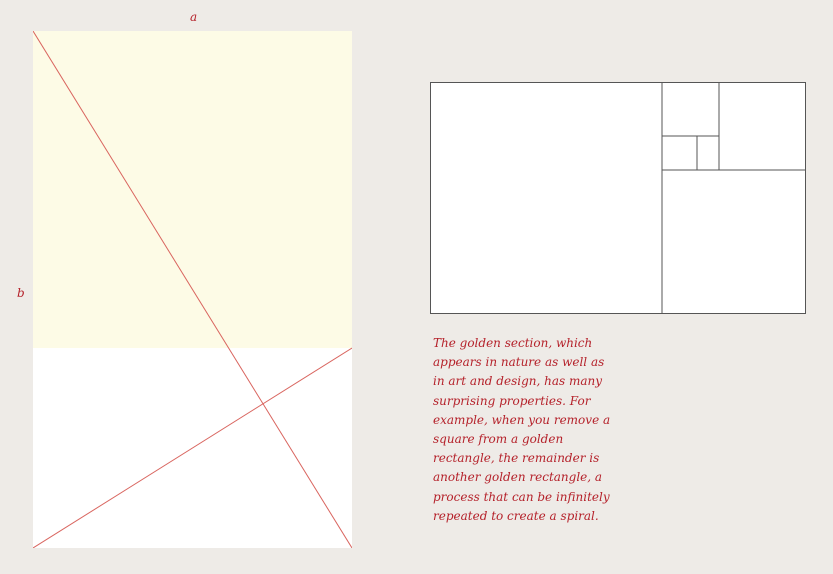 The width and height of the screenshot is (833, 574). Describe the element at coordinates (21, 293) in the screenshot. I see `side-label-b: b` at that location.